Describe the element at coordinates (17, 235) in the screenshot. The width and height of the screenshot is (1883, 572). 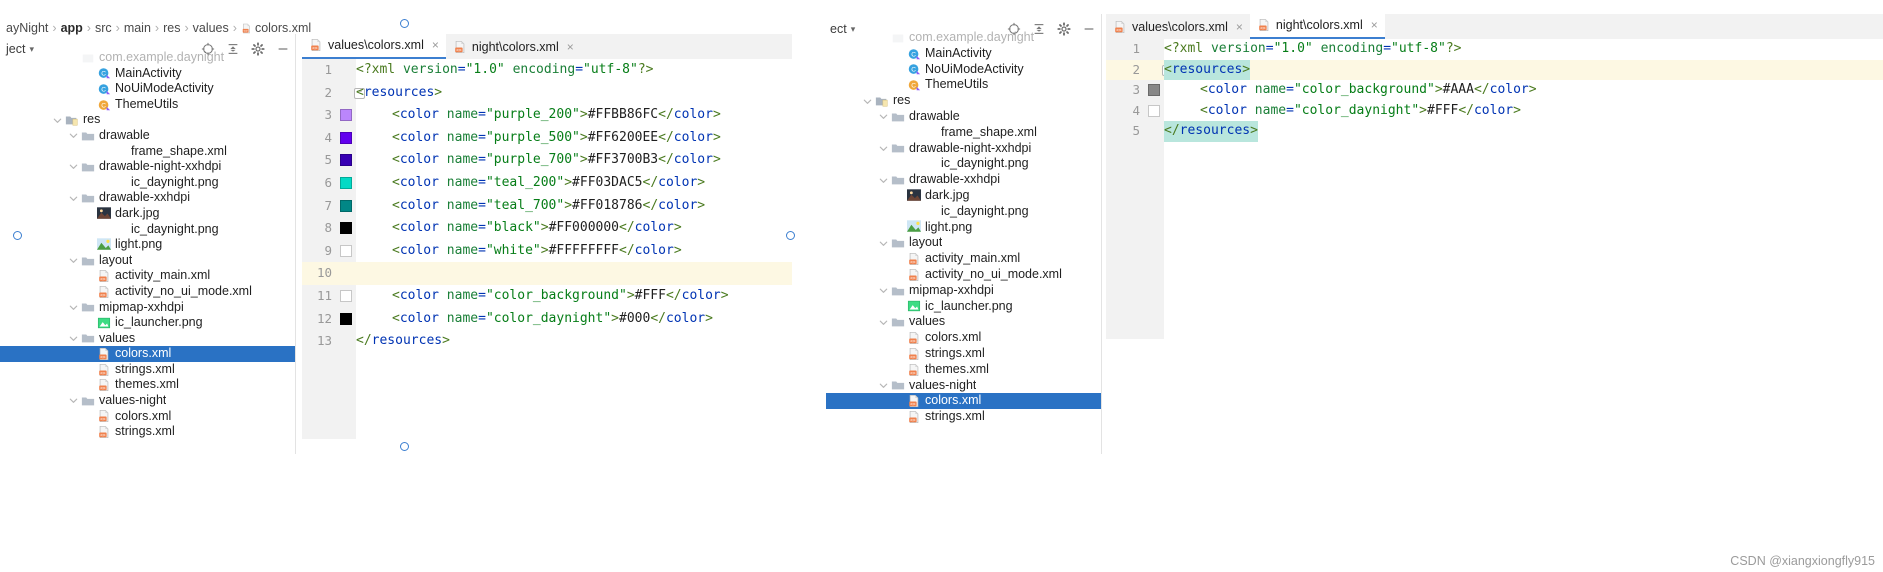
I see `resize-handle-left` at that location.